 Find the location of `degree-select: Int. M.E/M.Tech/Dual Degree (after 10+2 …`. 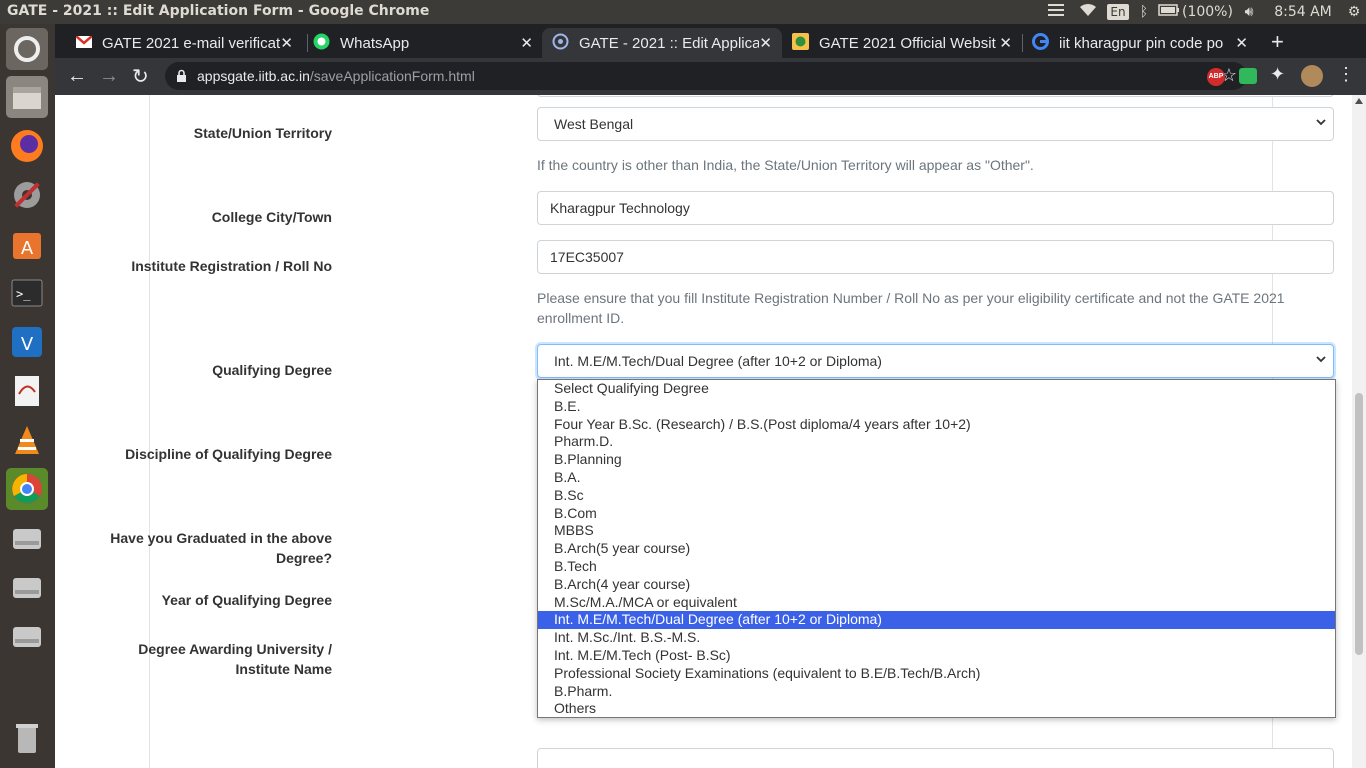

degree-select: Int. M.E/M.Tech/Dual Degree (after 10+2 … is located at coordinates (935, 361).